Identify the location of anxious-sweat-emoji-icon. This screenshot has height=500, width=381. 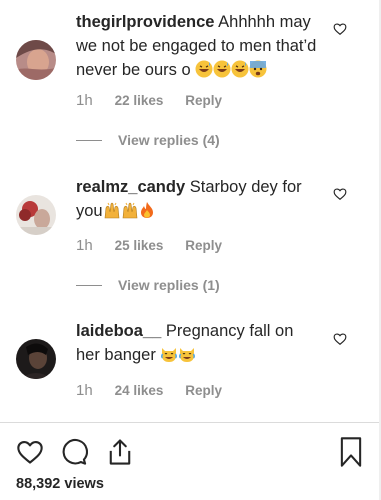
(258, 72).